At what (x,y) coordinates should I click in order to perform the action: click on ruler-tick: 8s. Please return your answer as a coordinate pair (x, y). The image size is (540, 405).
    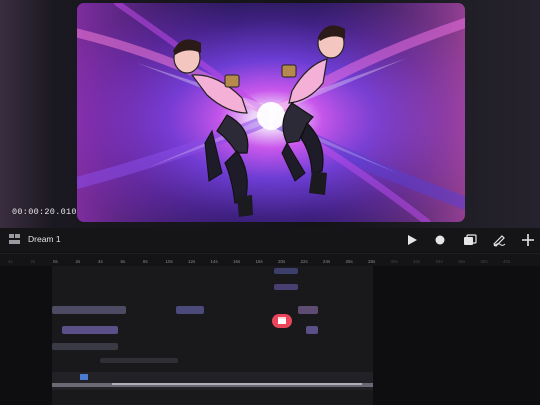
    Looking at the image, I should click on (145, 261).